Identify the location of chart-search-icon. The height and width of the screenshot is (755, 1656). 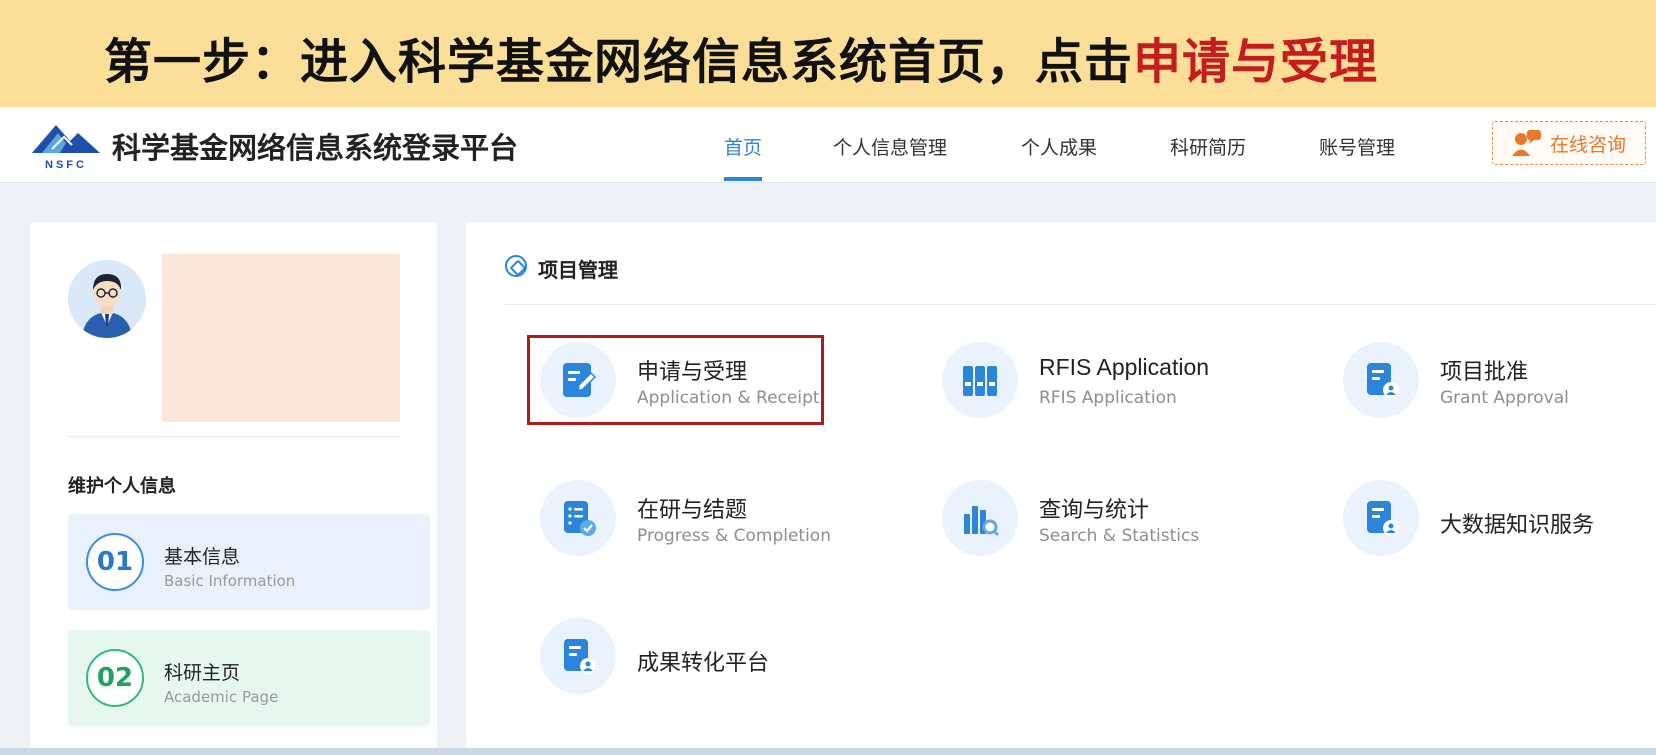
(980, 518).